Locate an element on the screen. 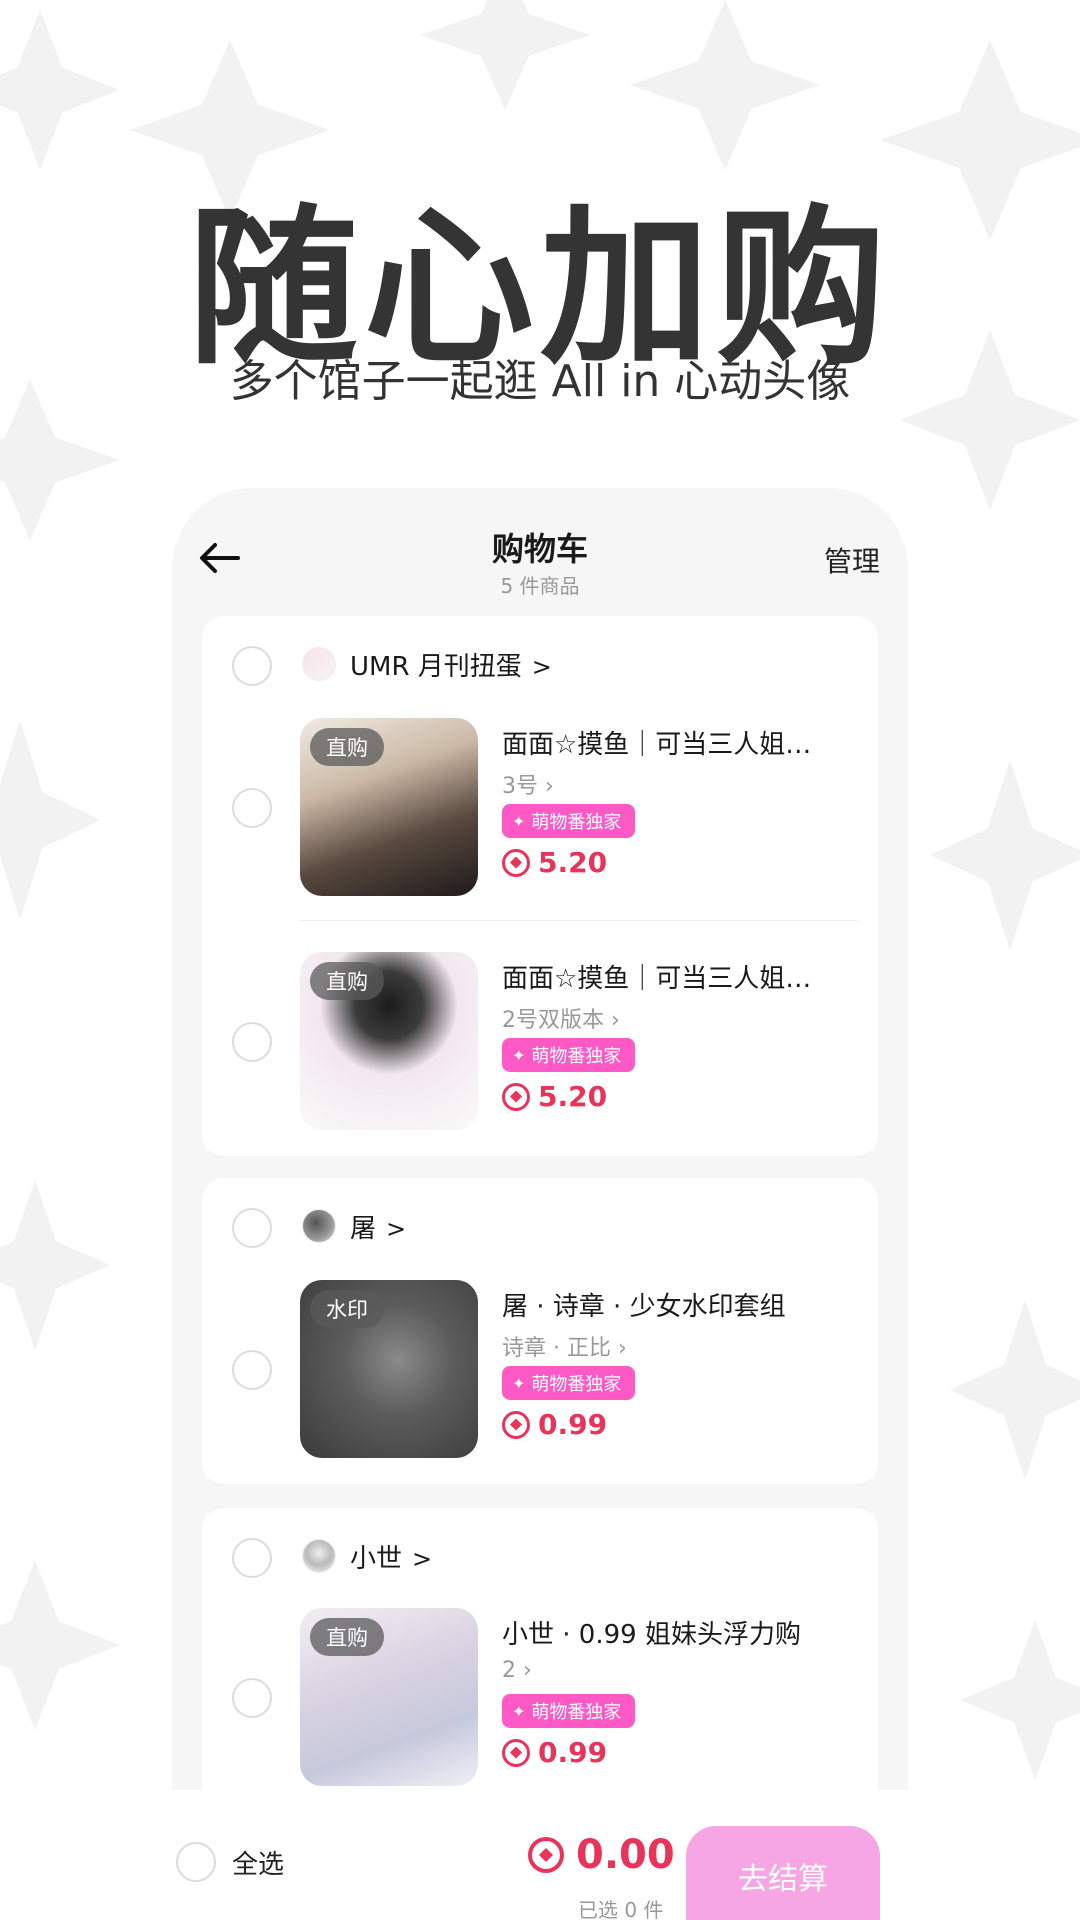 The width and height of the screenshot is (1080, 1920). shop-name: 屠 is located at coordinates (363, 1229).